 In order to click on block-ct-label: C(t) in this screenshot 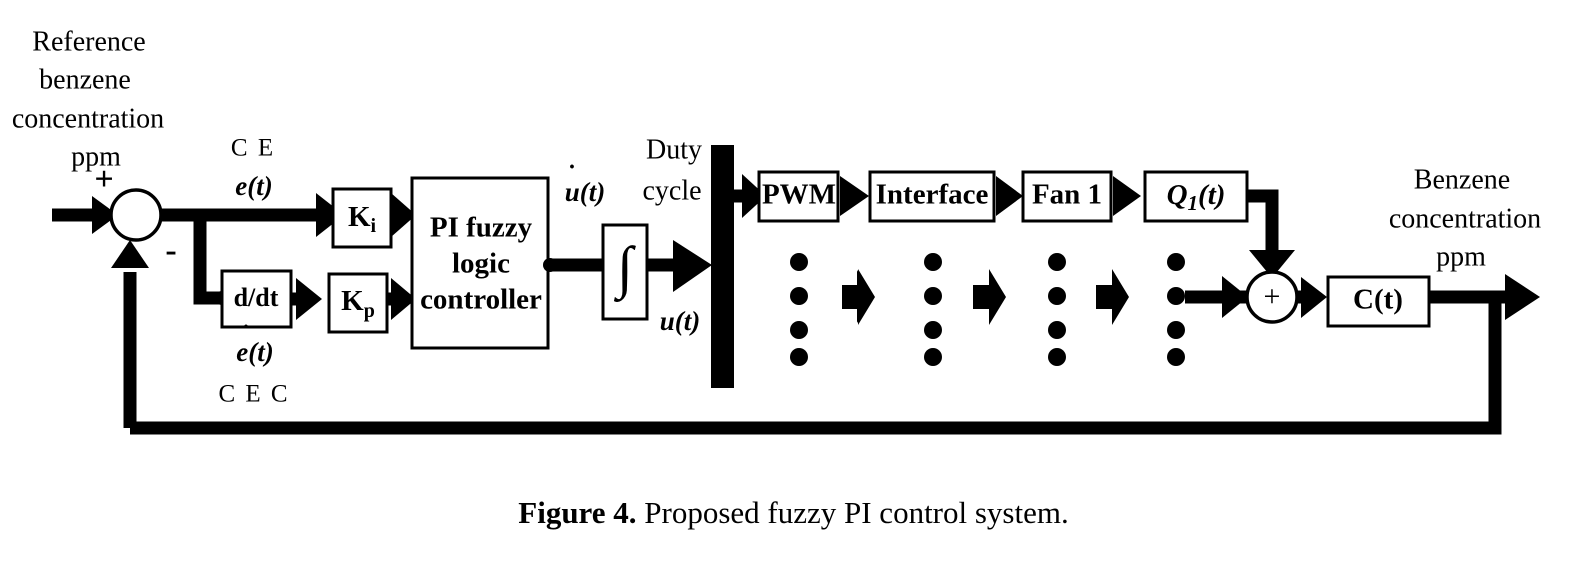, I will do `click(1378, 300)`.